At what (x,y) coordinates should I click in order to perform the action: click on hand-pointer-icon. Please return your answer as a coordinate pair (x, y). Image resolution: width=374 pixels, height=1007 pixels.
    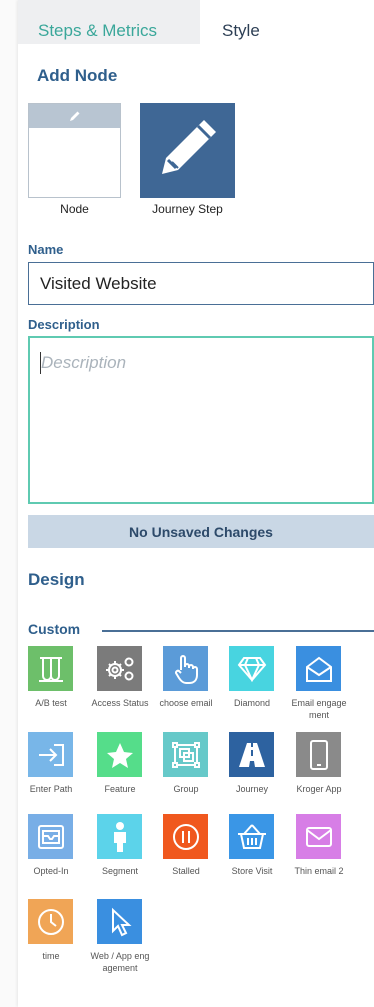
    Looking at the image, I should click on (186, 669).